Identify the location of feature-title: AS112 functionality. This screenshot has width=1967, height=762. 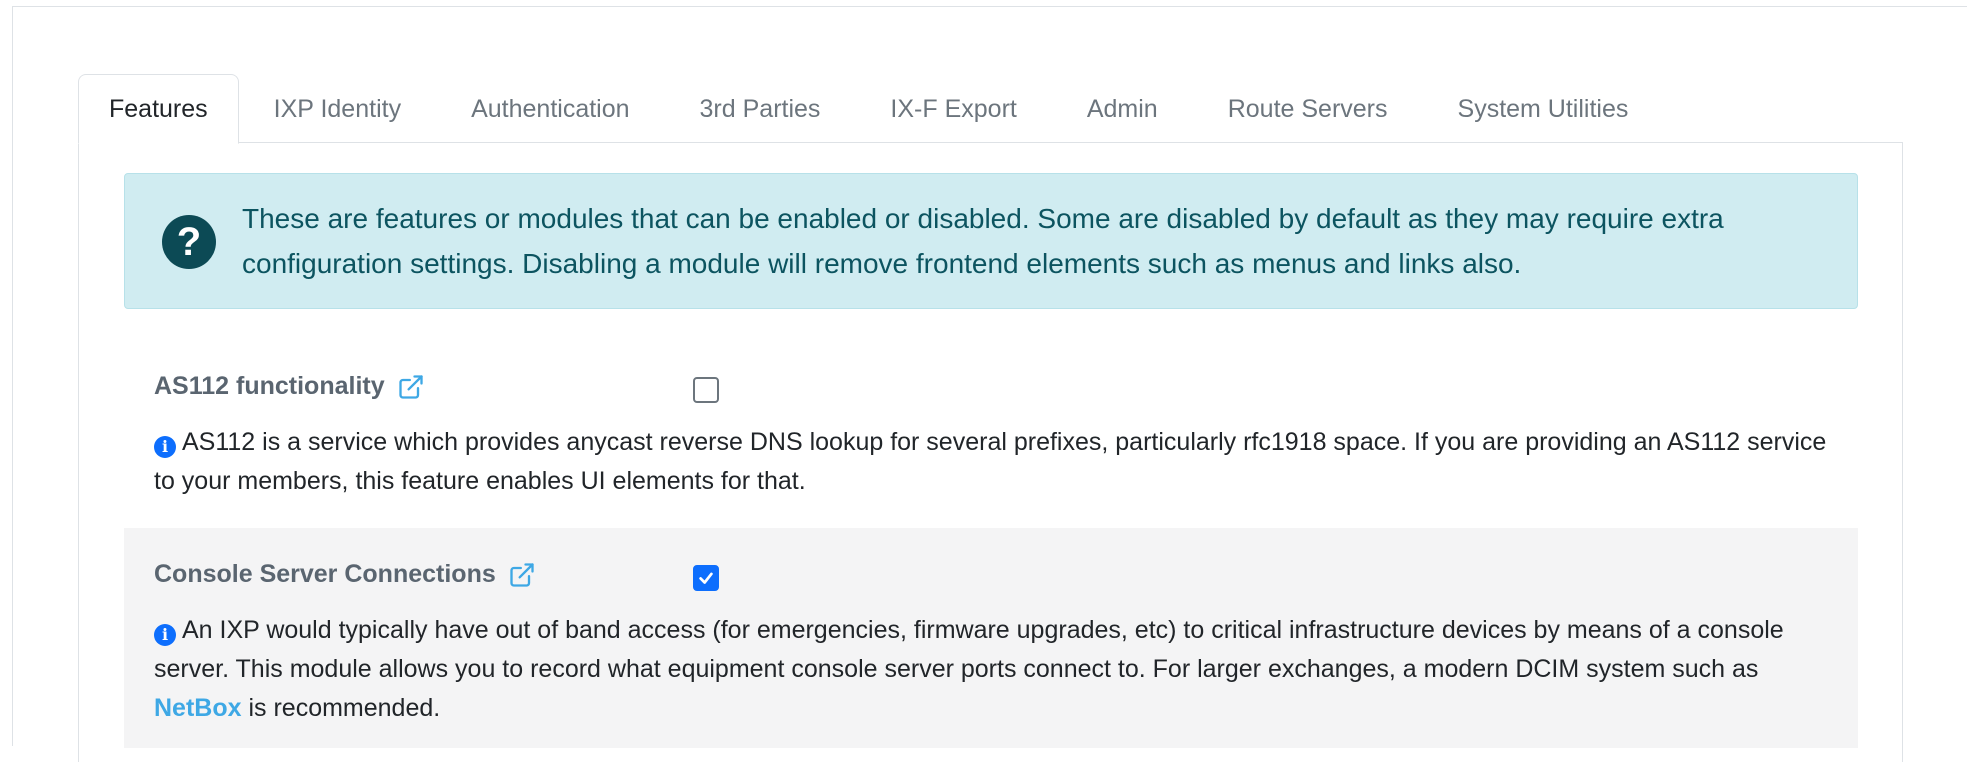
(289, 386).